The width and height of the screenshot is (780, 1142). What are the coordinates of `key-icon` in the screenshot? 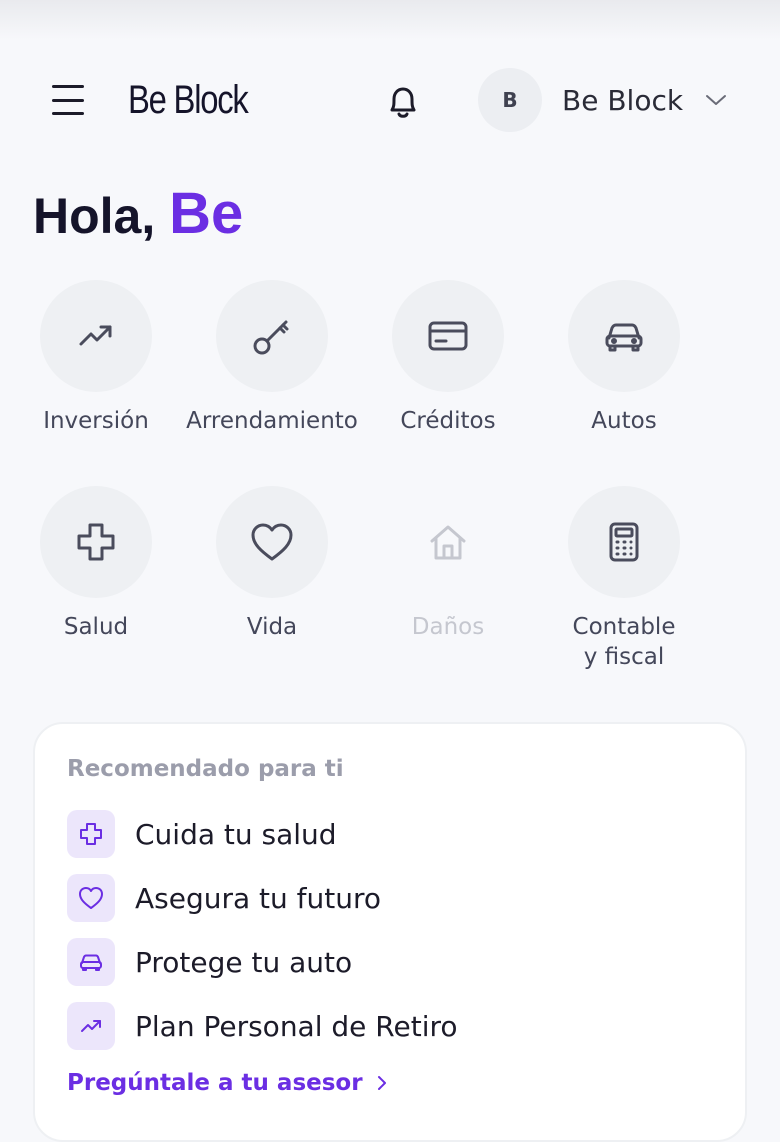 It's located at (271, 337).